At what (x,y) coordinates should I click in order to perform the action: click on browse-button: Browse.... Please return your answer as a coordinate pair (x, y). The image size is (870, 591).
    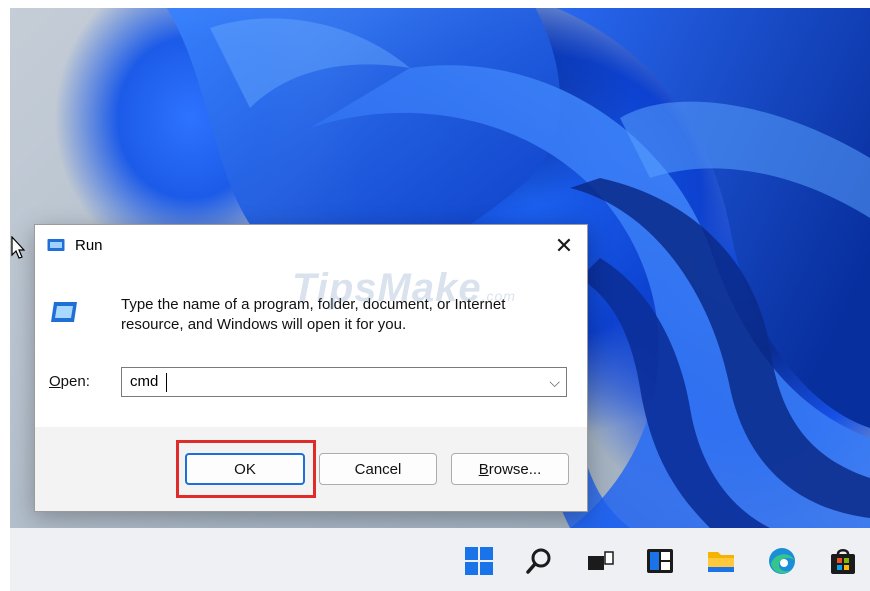
    Looking at the image, I should click on (510, 469).